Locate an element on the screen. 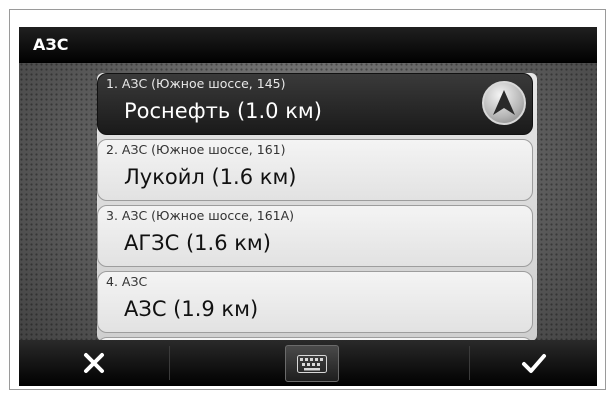  list-item-name: АГЗС (1.6 км) is located at coordinates (197, 243).